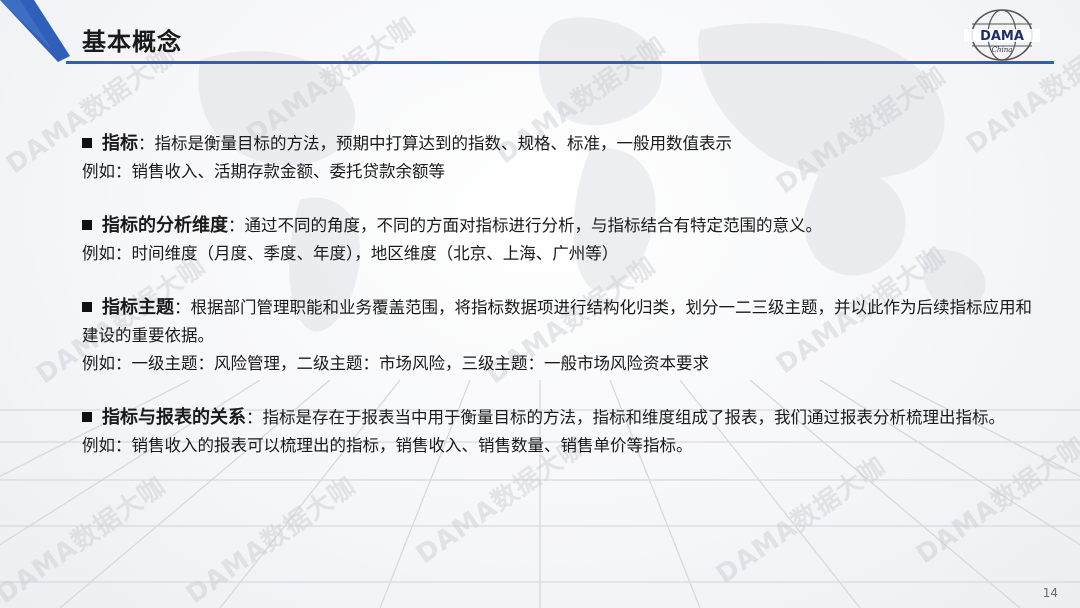 Image resolution: width=1080 pixels, height=608 pixels. I want to click on corner-accent-shape, so click(35, 31).